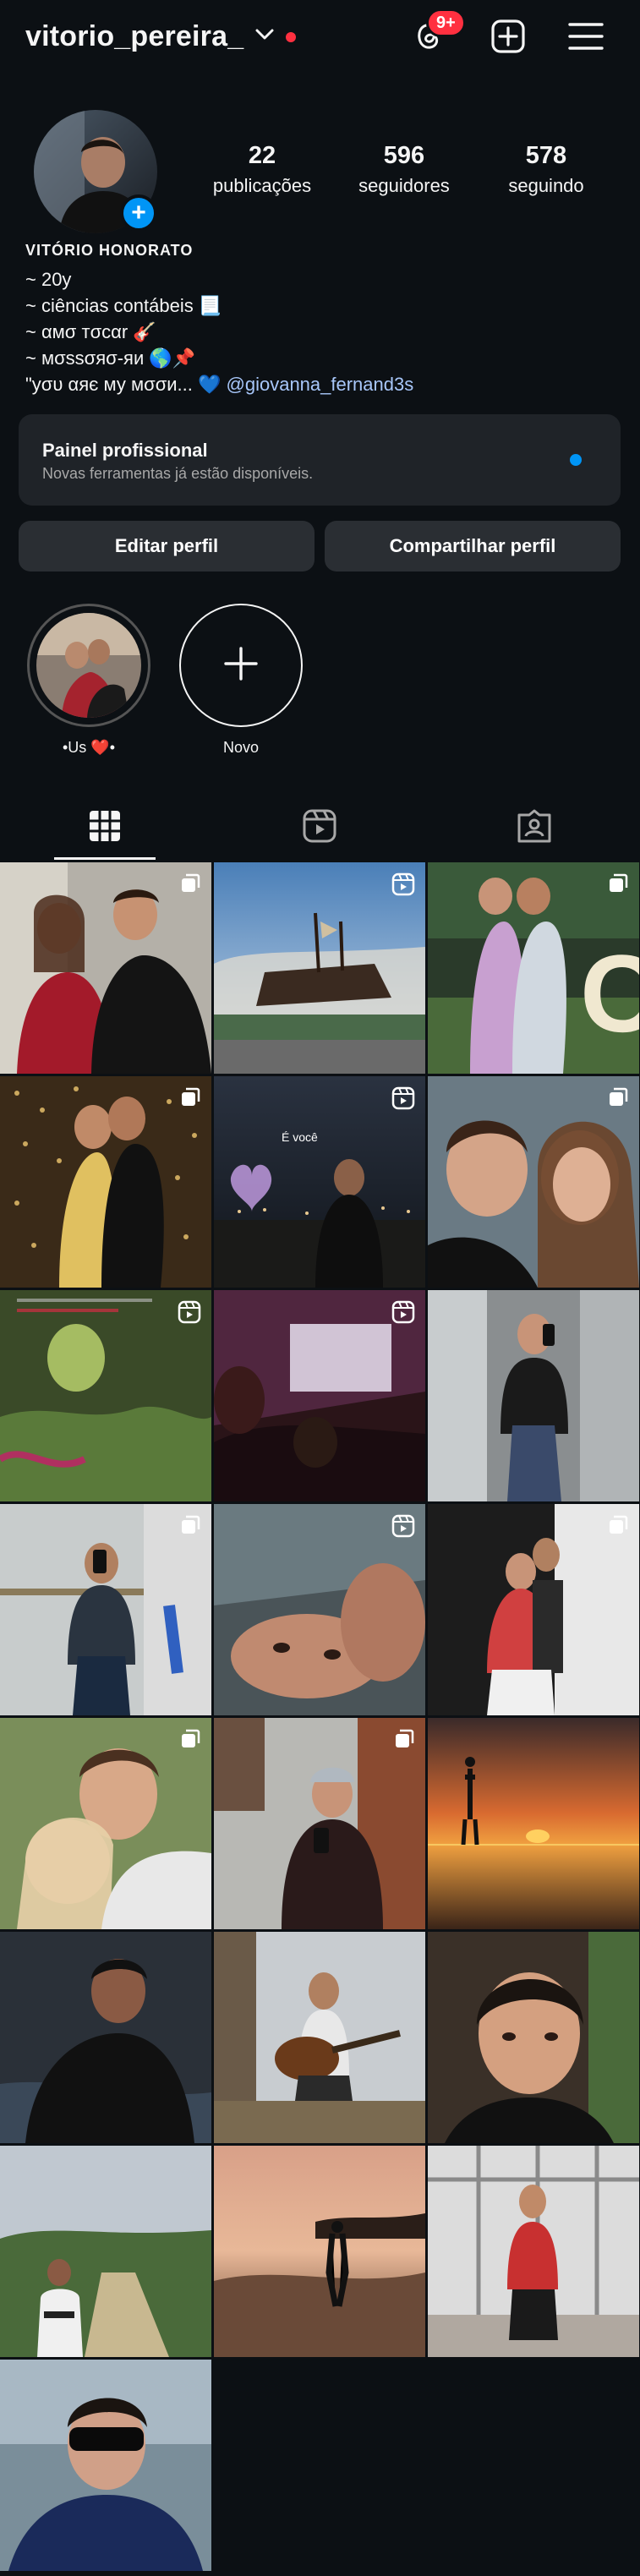 The width and height of the screenshot is (640, 2576). Describe the element at coordinates (105, 858) in the screenshot. I see `active-tab-indicator` at that location.